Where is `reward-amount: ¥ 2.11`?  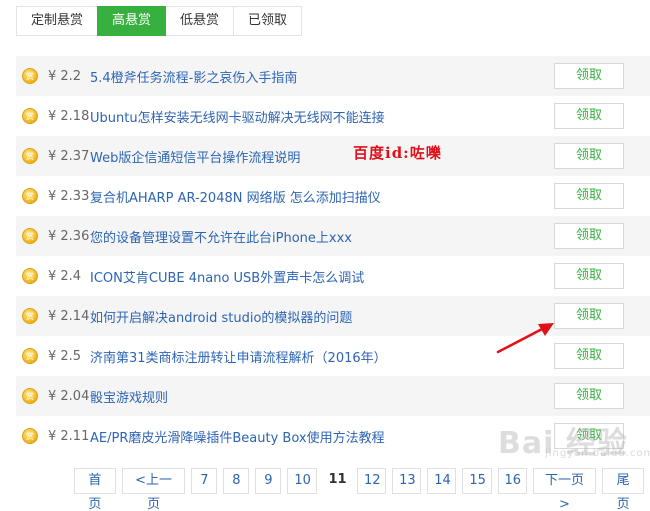 reward-amount: ¥ 2.11 is located at coordinates (69, 436).